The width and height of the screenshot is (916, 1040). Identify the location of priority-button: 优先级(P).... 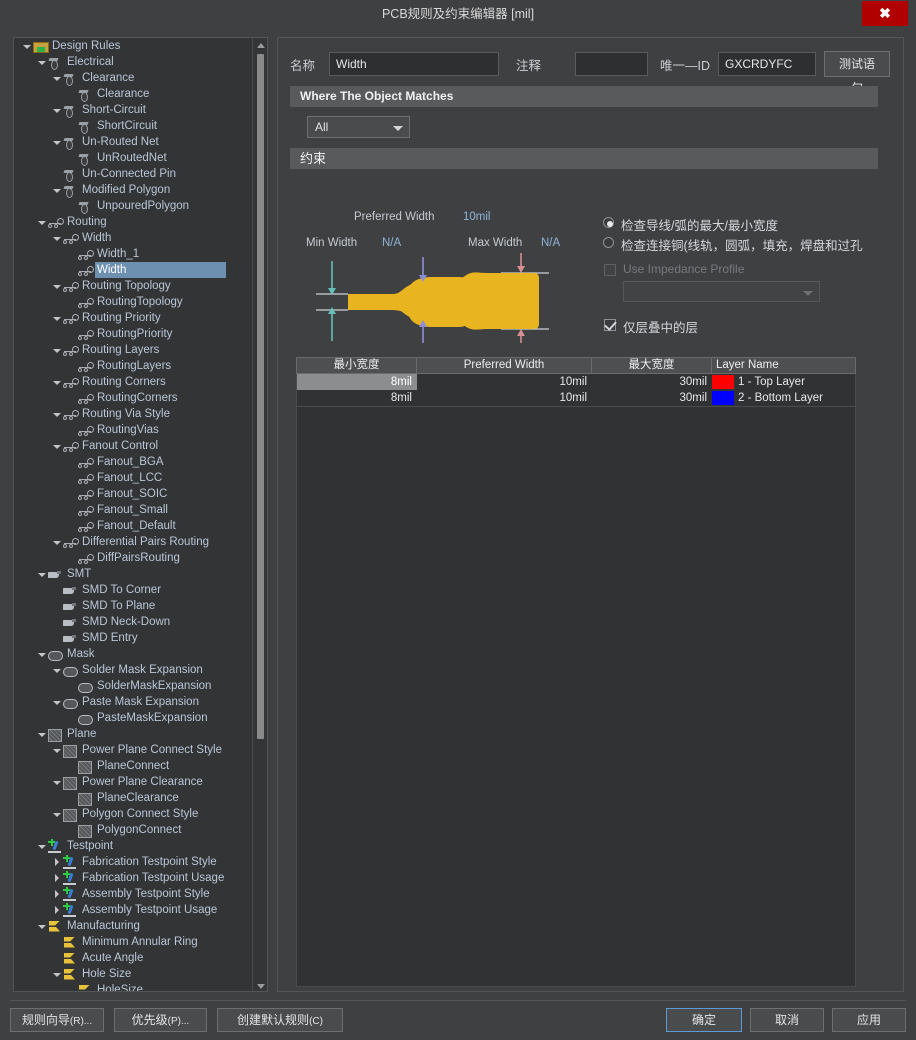
(160, 1020).